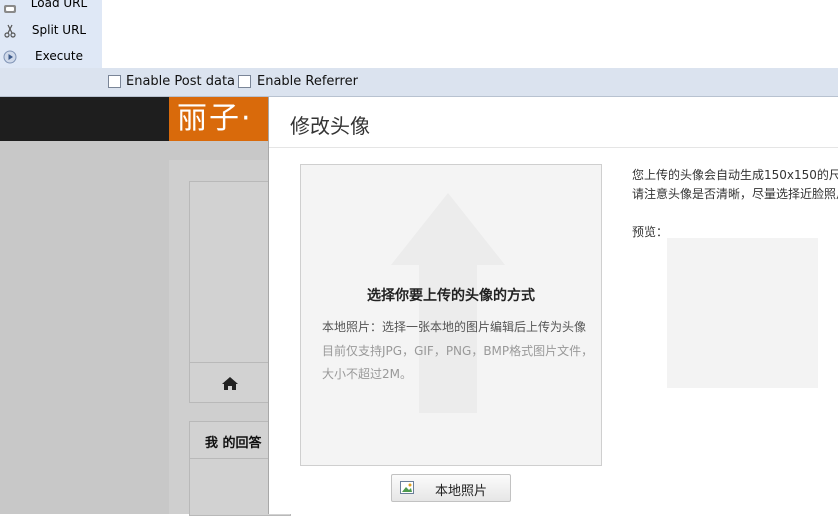 This screenshot has height=516, width=838. Describe the element at coordinates (454, 327) in the screenshot. I see `upload-description: 本地照片：选择一张本地的图片编辑后上传为头像` at that location.